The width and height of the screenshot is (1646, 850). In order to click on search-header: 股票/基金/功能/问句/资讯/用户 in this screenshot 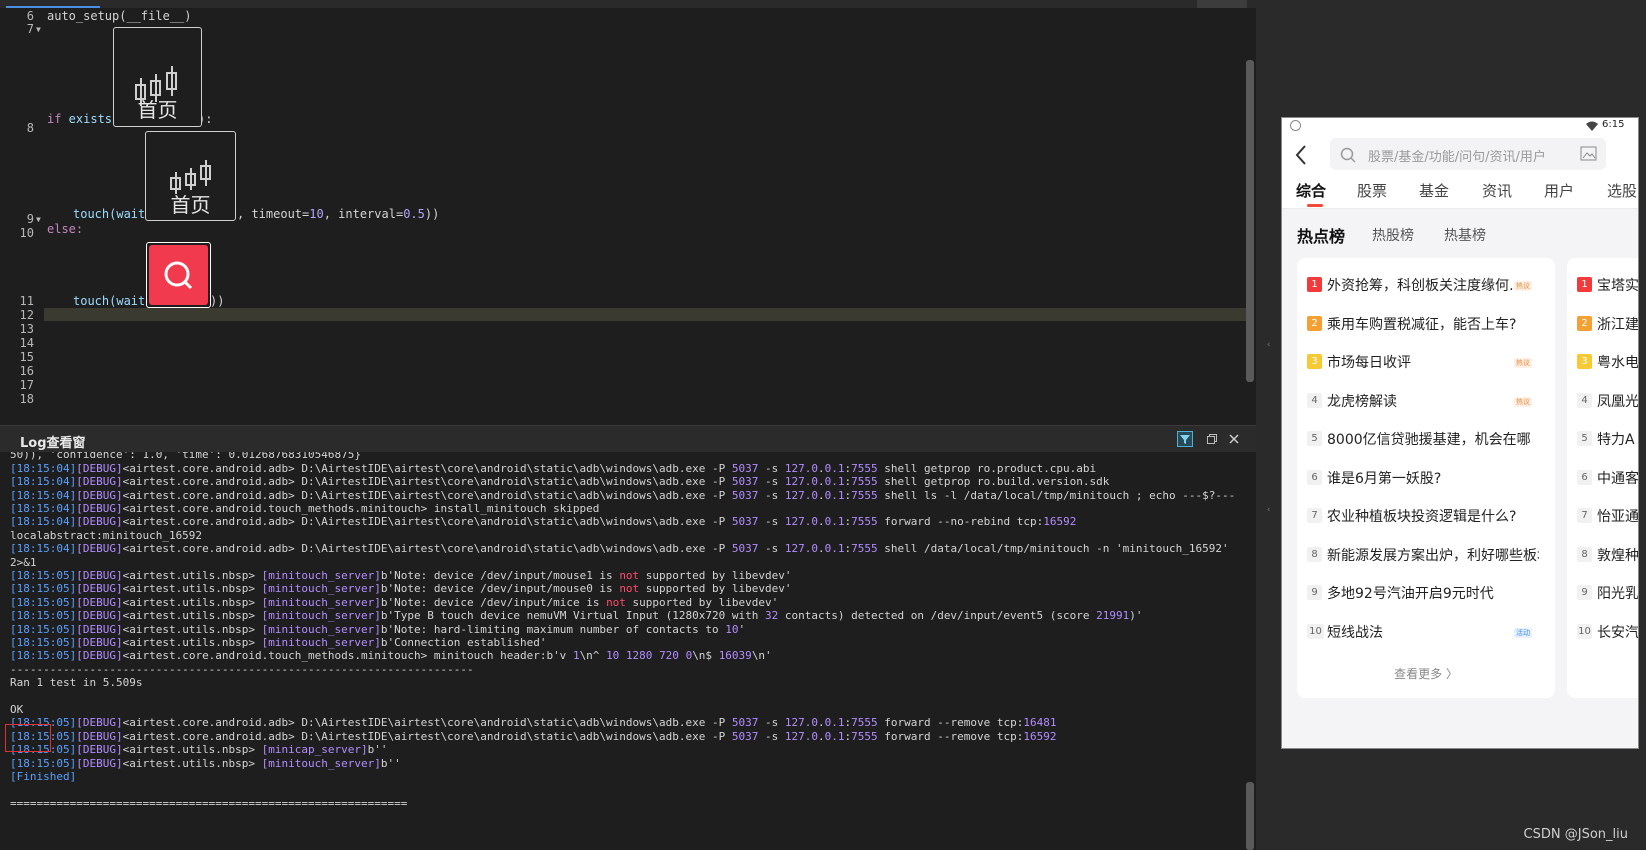, I will do `click(1460, 156)`.